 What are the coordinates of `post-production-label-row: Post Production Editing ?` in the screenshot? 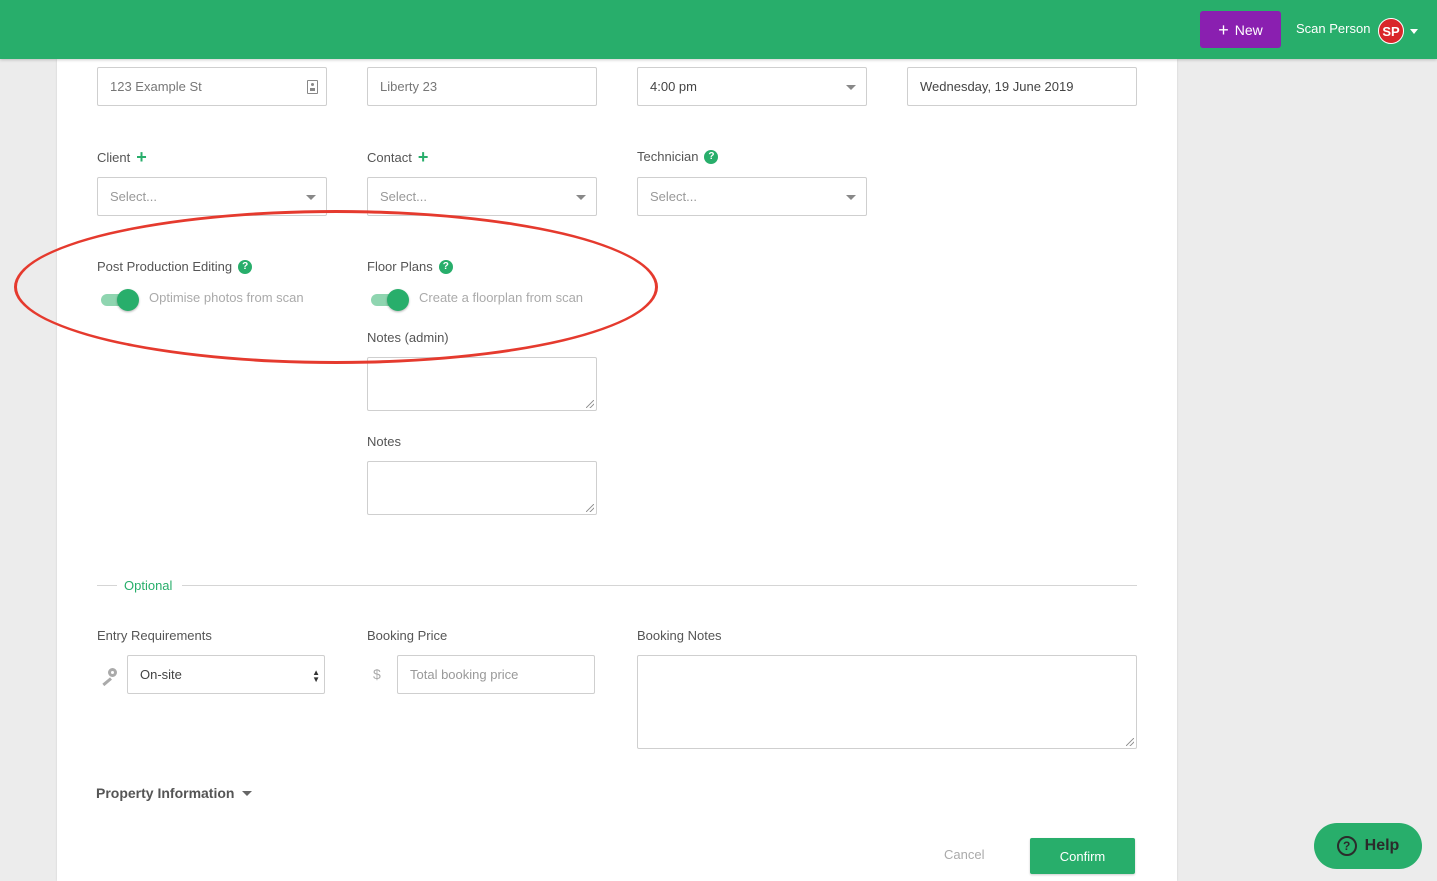 It's located at (175, 266).